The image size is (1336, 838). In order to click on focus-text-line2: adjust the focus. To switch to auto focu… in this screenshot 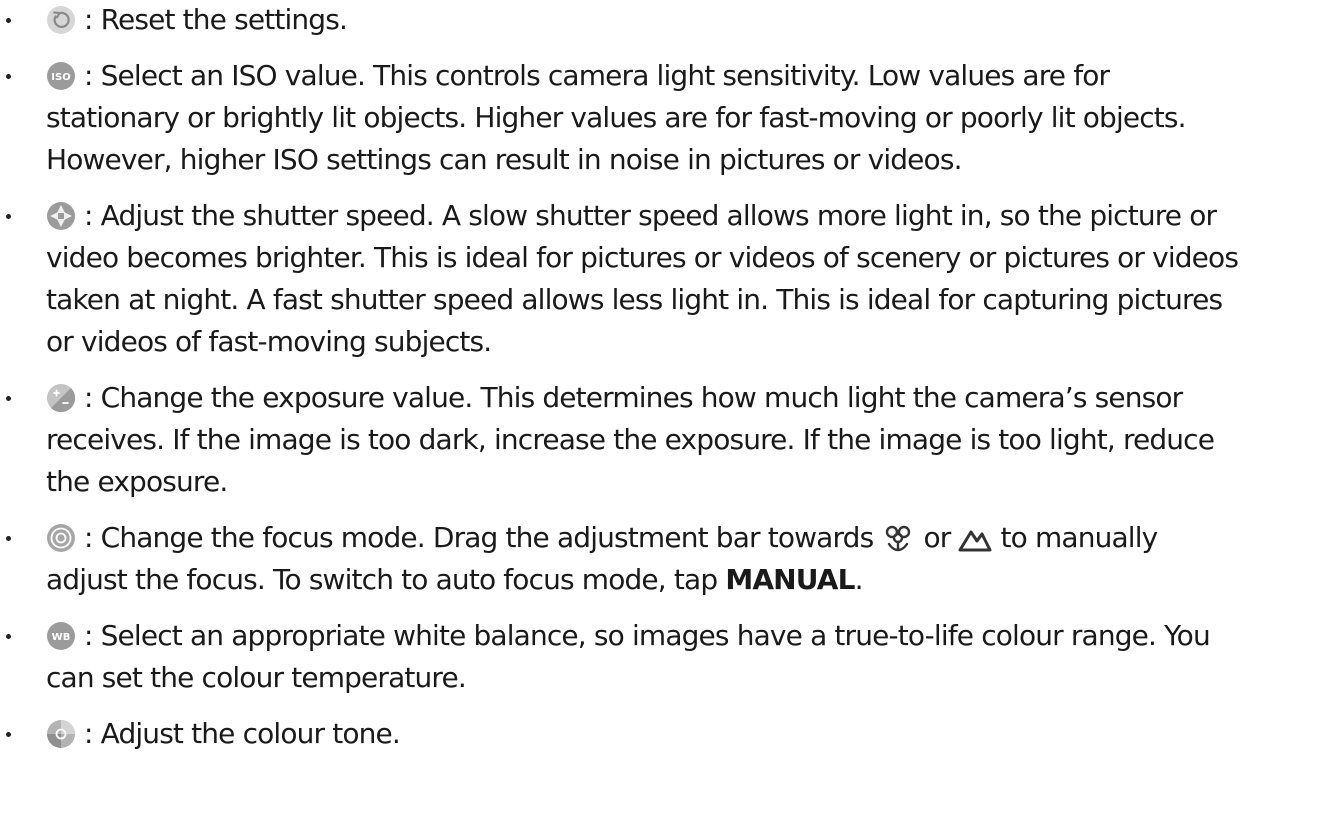, I will do `click(382, 579)`.